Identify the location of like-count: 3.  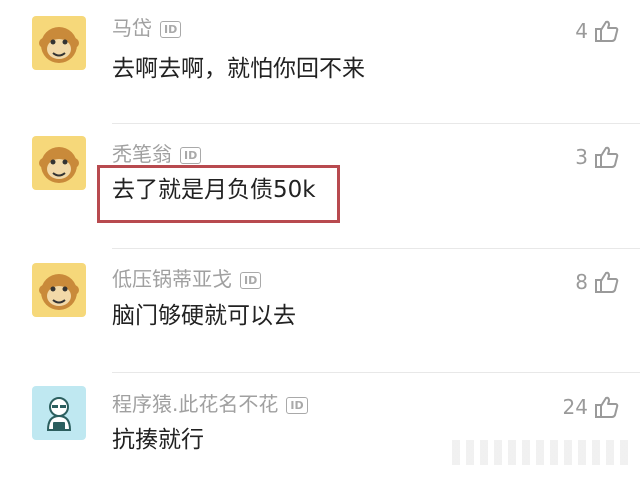
(581, 157).